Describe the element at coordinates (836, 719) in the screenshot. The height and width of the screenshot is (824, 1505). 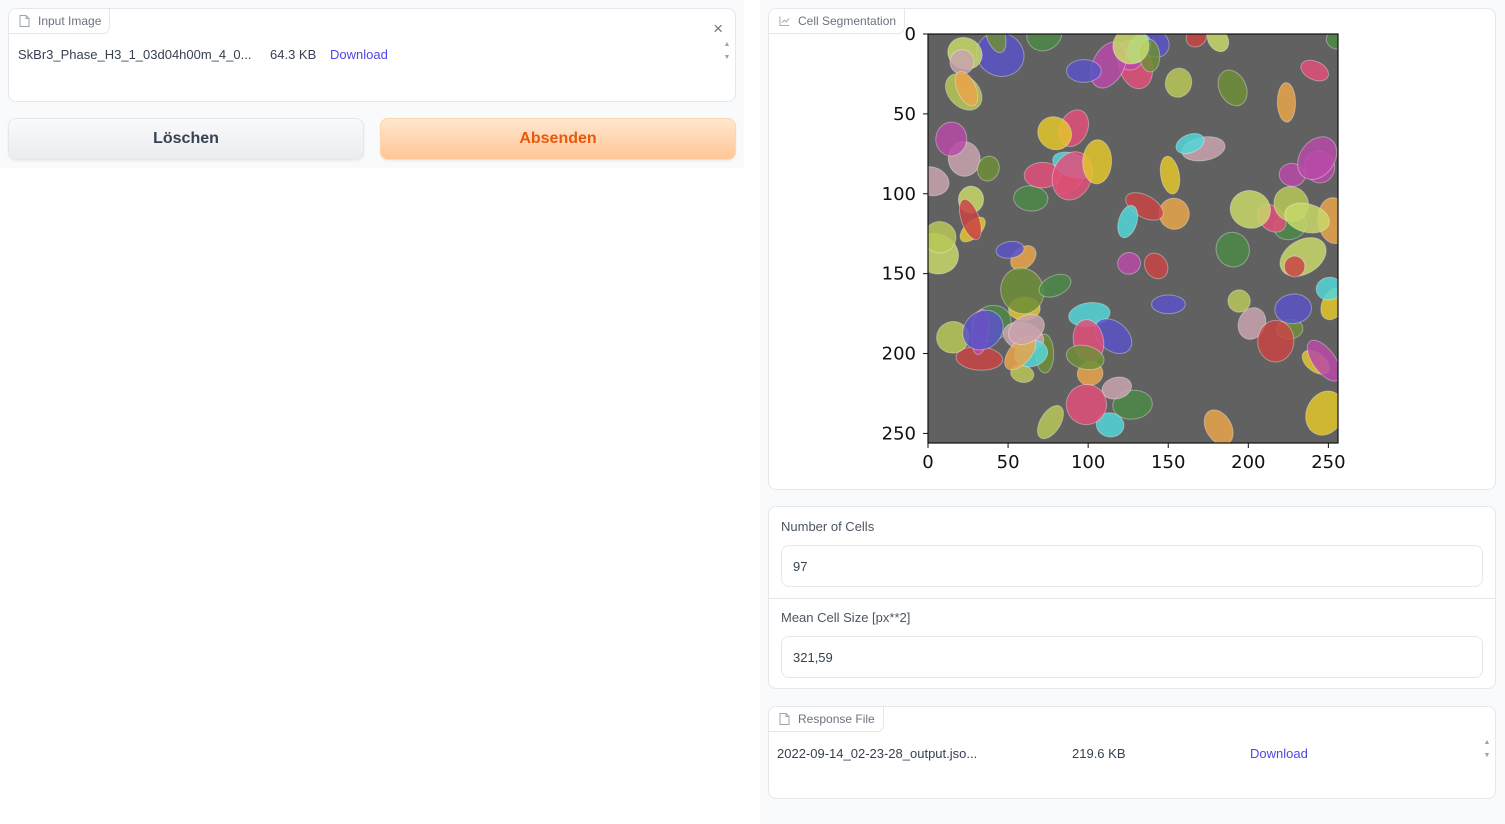
I see `response-file-label: Response File` at that location.